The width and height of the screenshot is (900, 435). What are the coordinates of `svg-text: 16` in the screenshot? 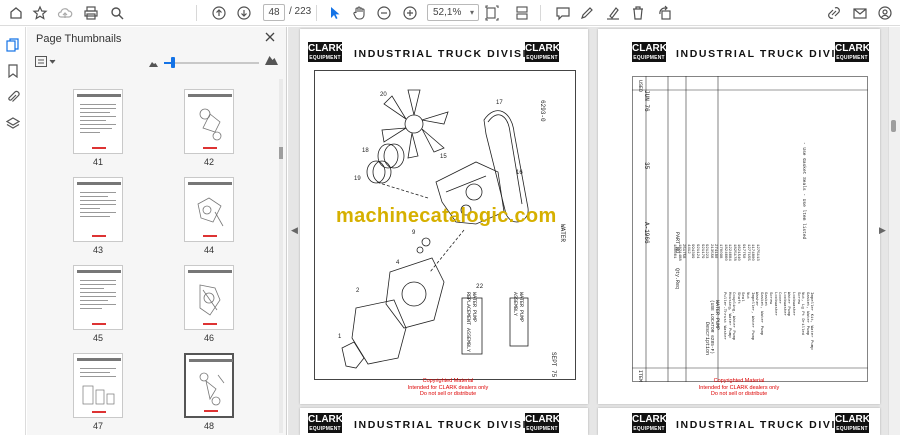 It's located at (519, 173).